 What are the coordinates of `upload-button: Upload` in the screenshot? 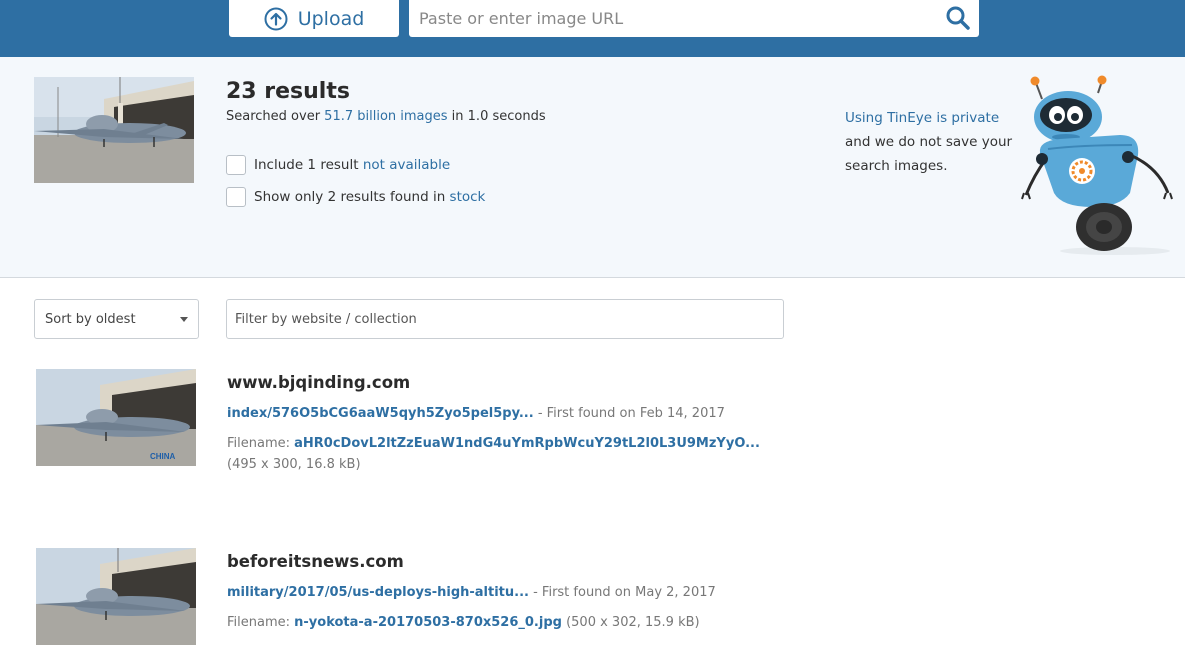 It's located at (314, 18).